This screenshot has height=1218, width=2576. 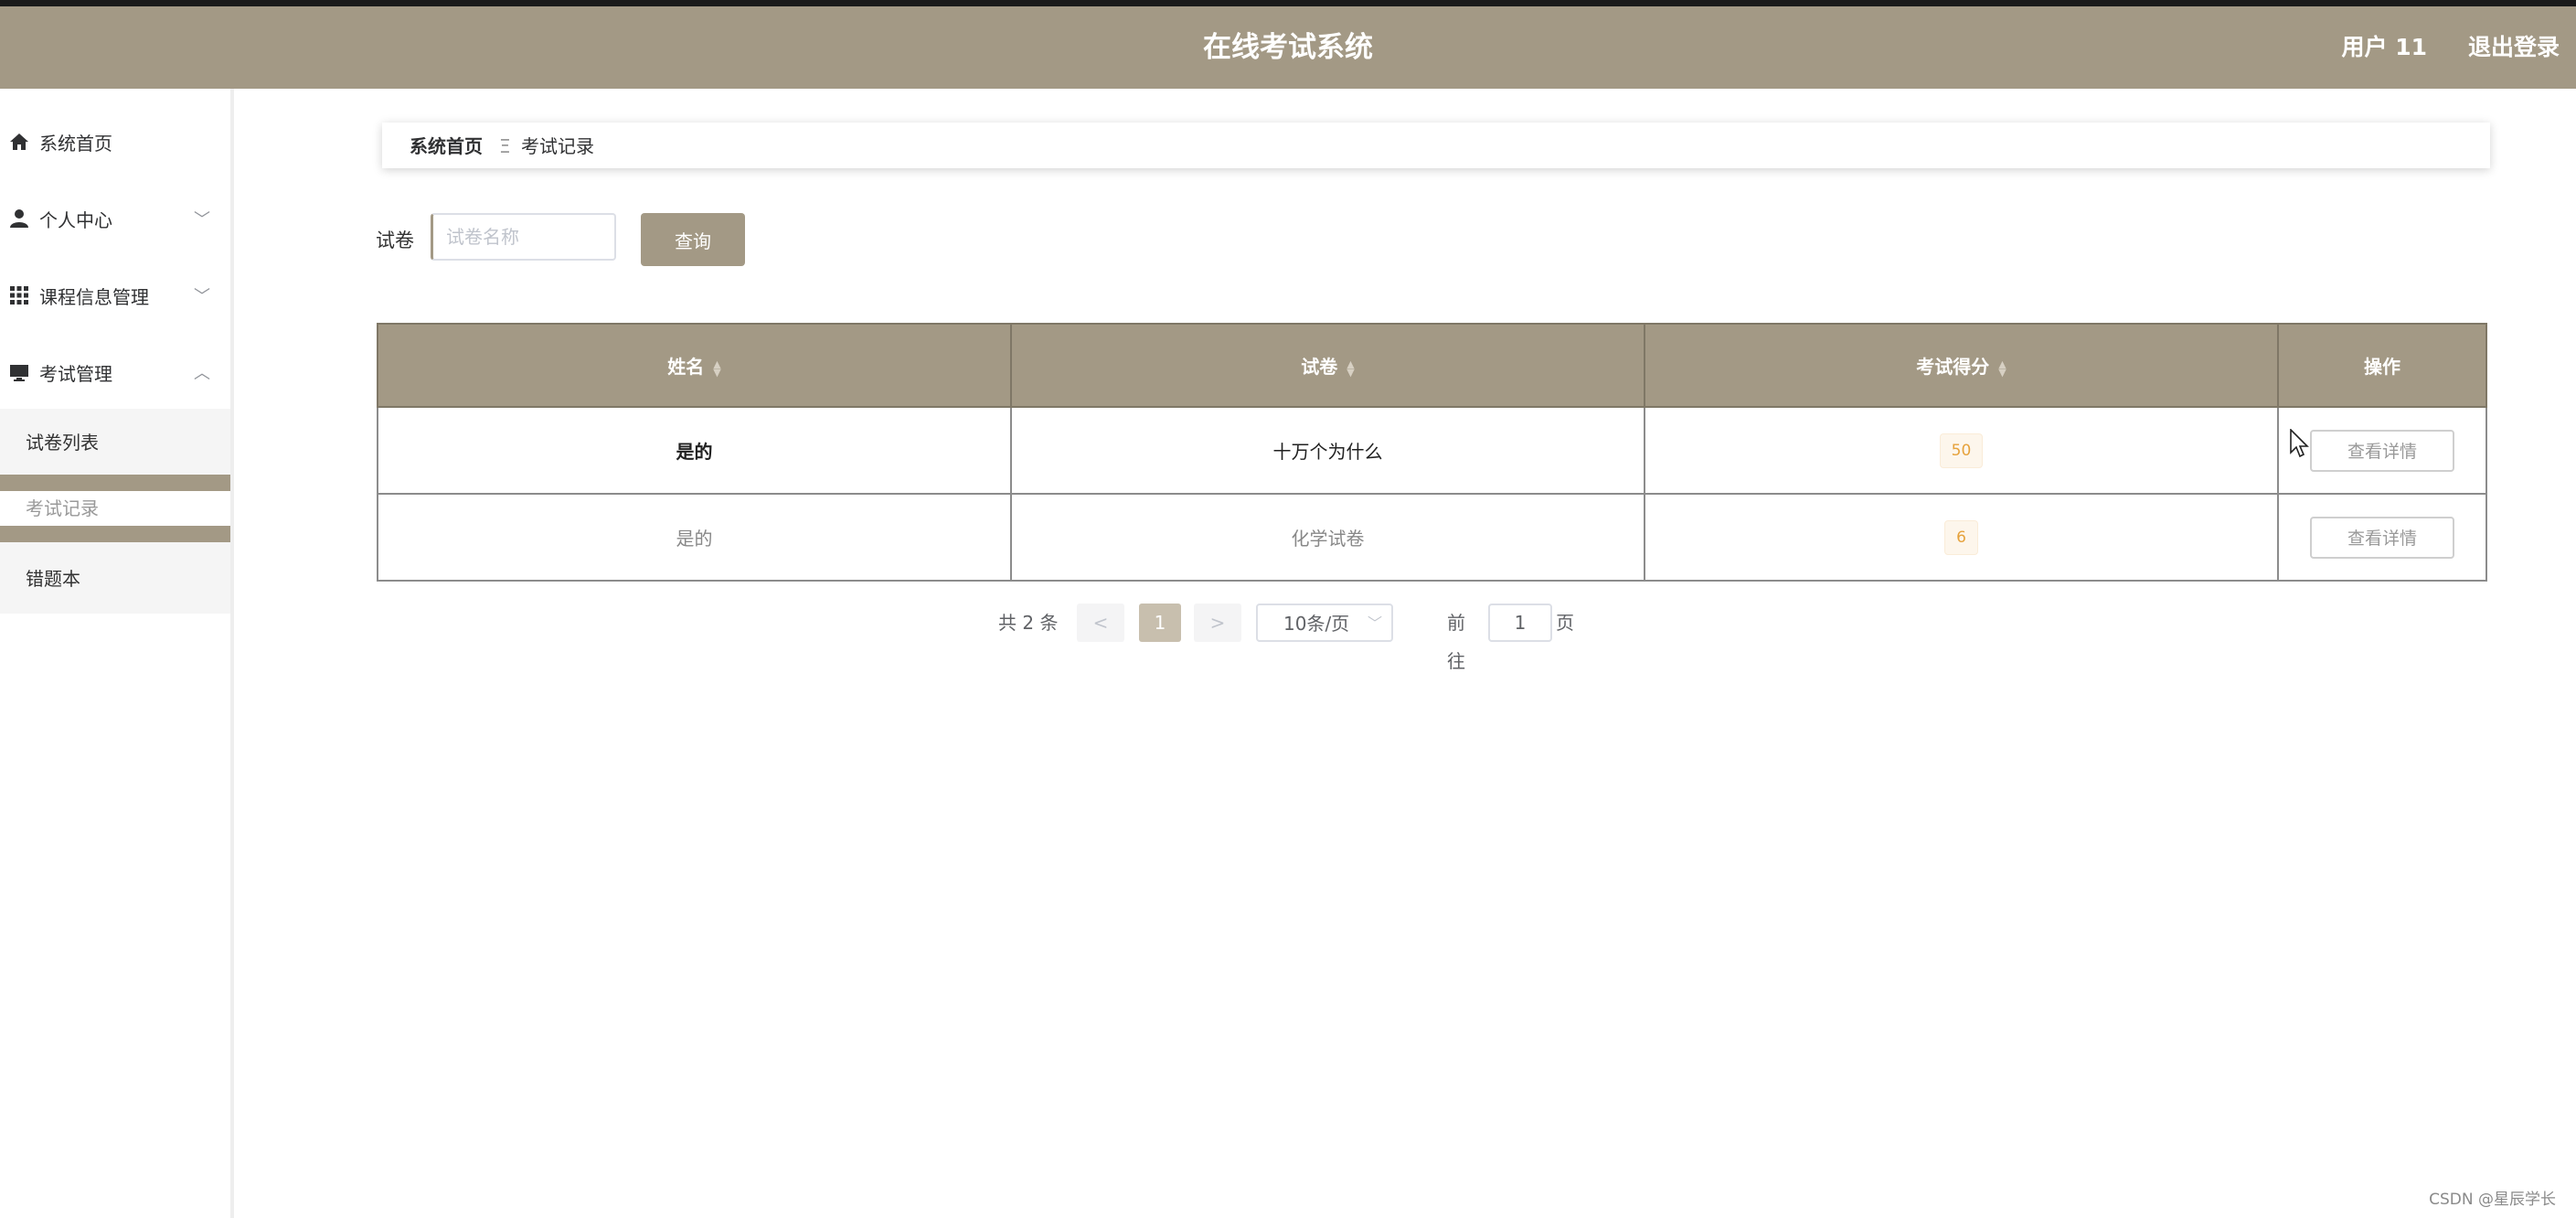 What do you see at coordinates (1327, 537) in the screenshot?
I see `cell-paper: 化学试卷` at bounding box center [1327, 537].